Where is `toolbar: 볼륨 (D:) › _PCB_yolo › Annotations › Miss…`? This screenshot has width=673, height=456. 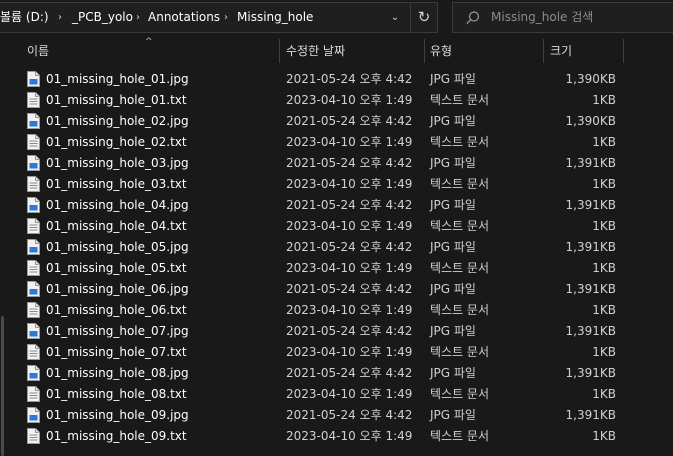
toolbar: 볼륨 (D:) › _PCB_yolo › Annotations › Miss… is located at coordinates (336, 18).